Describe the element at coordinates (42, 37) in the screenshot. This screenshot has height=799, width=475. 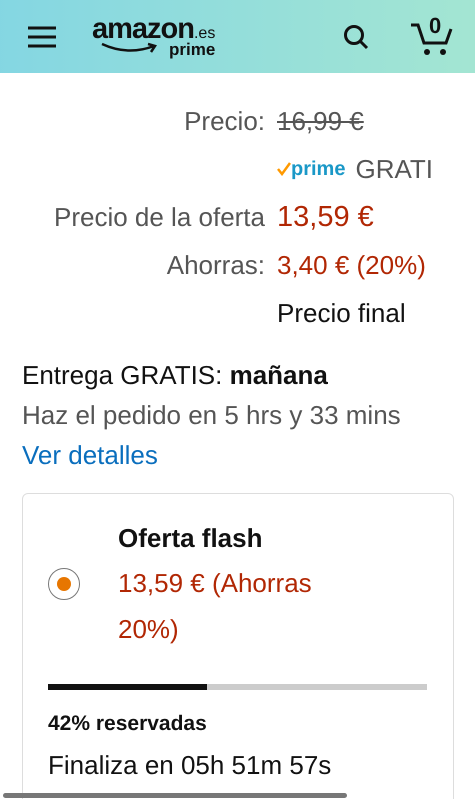
I see `menu-icon` at that location.